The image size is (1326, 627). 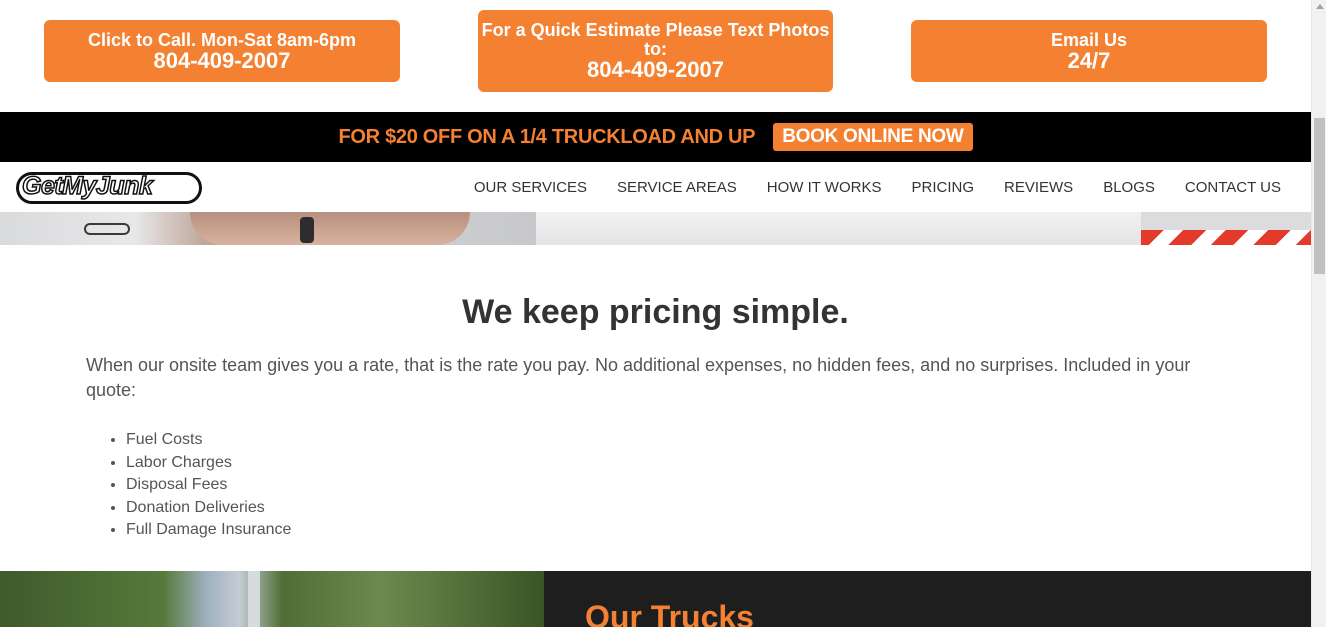 I want to click on pricing-heading: We keep pricing simple., so click(x=655, y=312).